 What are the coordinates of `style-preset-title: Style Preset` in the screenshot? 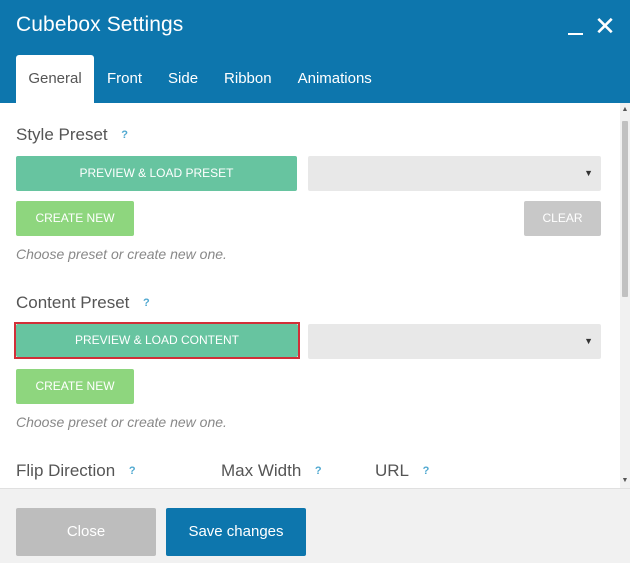 It's located at (62, 134).